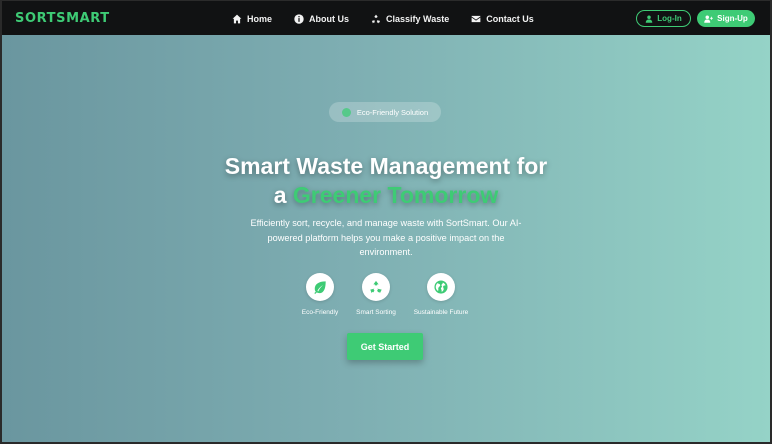 The width and height of the screenshot is (772, 444). I want to click on signup-label: Sign-Up, so click(732, 18).